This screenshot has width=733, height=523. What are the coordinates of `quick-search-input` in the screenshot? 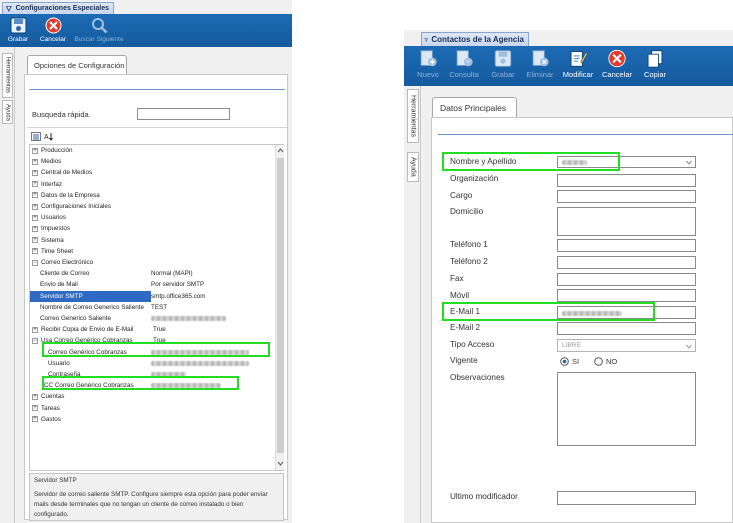 It's located at (183, 114).